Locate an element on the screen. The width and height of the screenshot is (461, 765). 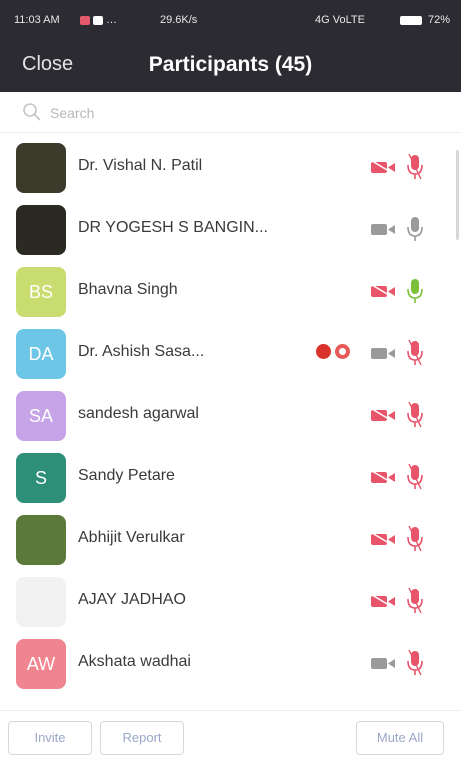
participant-name: Abhijit Verulkar is located at coordinates (131, 537).